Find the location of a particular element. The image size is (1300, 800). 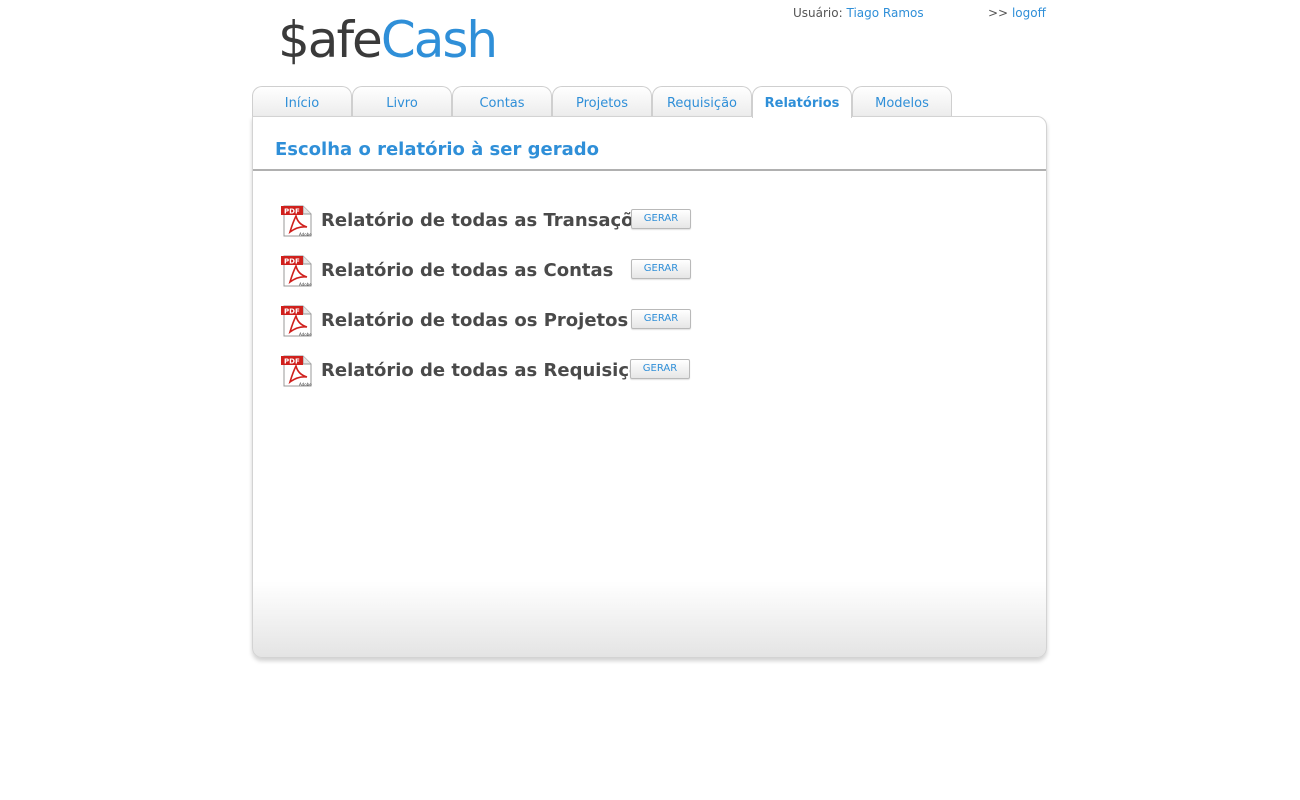

tab-relatorios: Relatórios is located at coordinates (802, 102).